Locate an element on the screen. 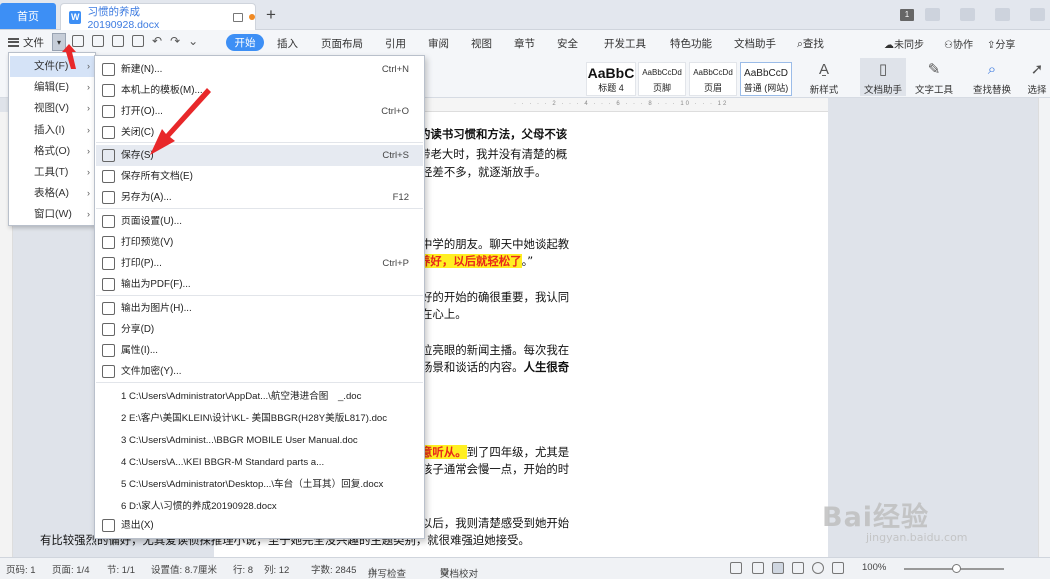 Image resolution: width=1050 pixels, height=579 pixels. menu-item-label: 格式(O) is located at coordinates (52, 150).